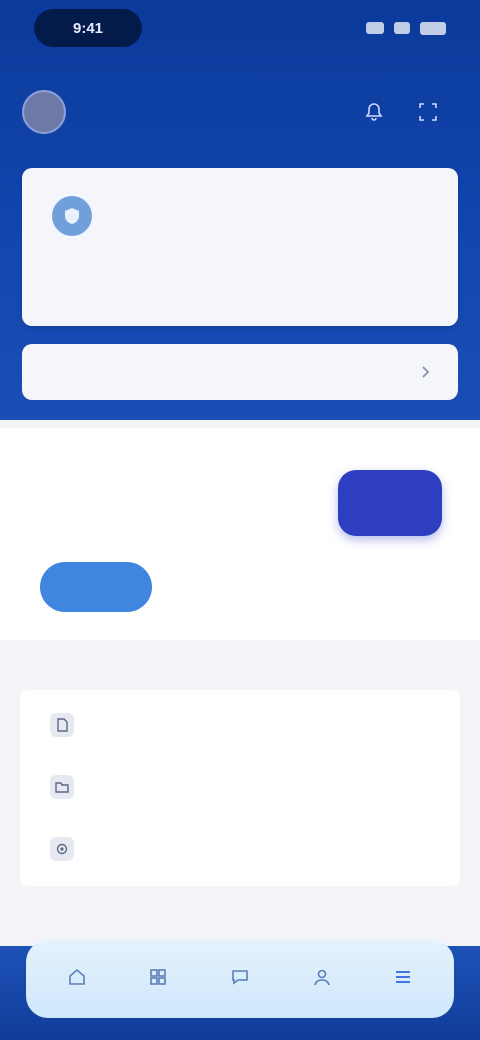 This screenshot has width=480, height=1040. What do you see at coordinates (96, 587) in the screenshot?
I see `promo-cta-button` at bounding box center [96, 587].